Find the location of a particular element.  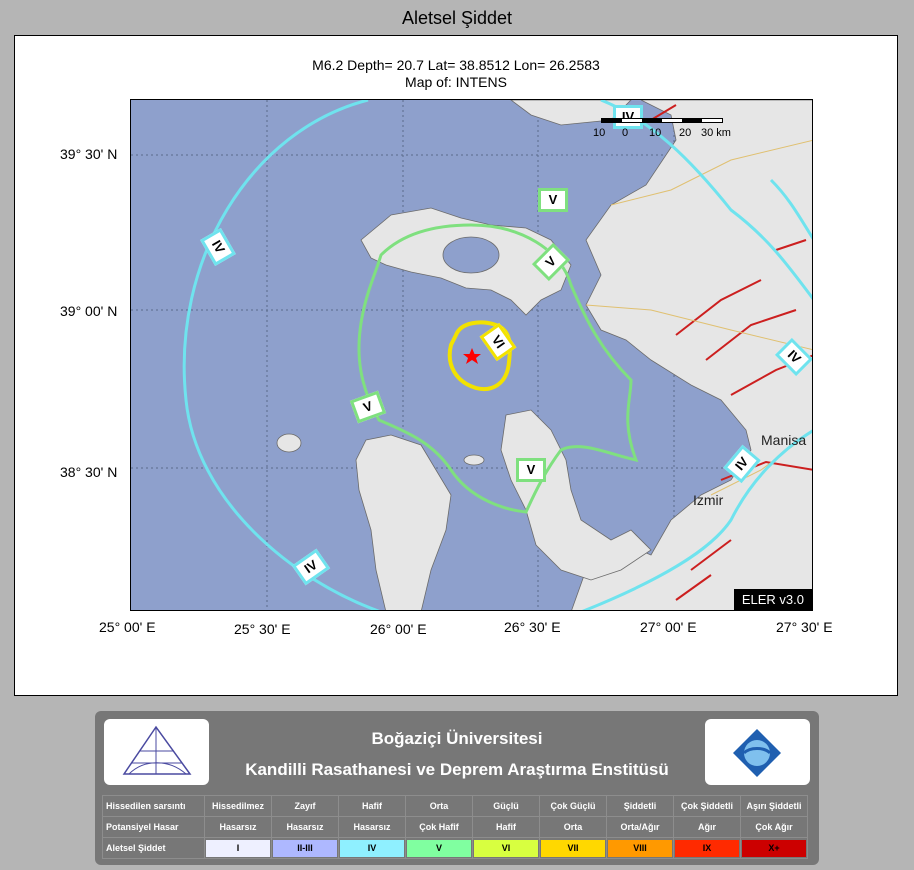

lon-label: 26° 00' E is located at coordinates (398, 629).